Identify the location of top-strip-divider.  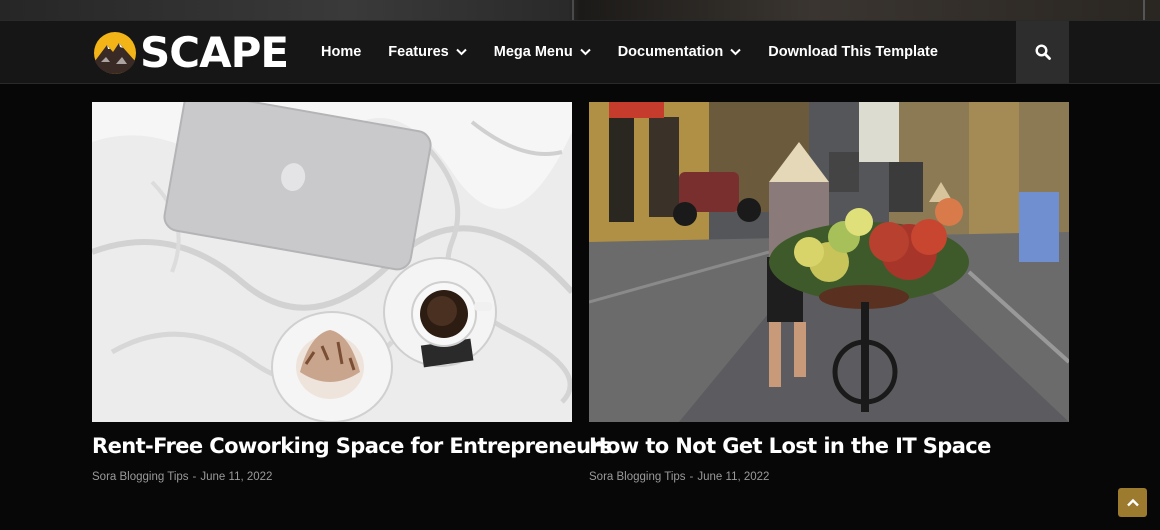
(573, 10).